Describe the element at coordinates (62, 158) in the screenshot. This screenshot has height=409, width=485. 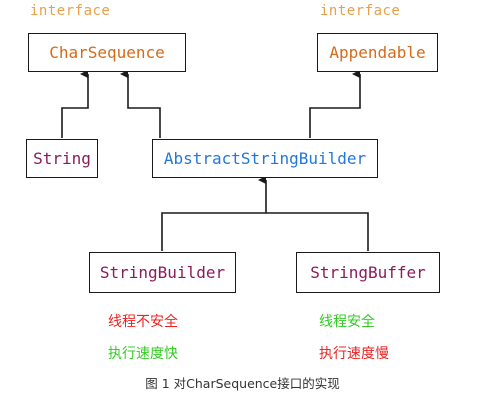
I see `string-node: String` at that location.